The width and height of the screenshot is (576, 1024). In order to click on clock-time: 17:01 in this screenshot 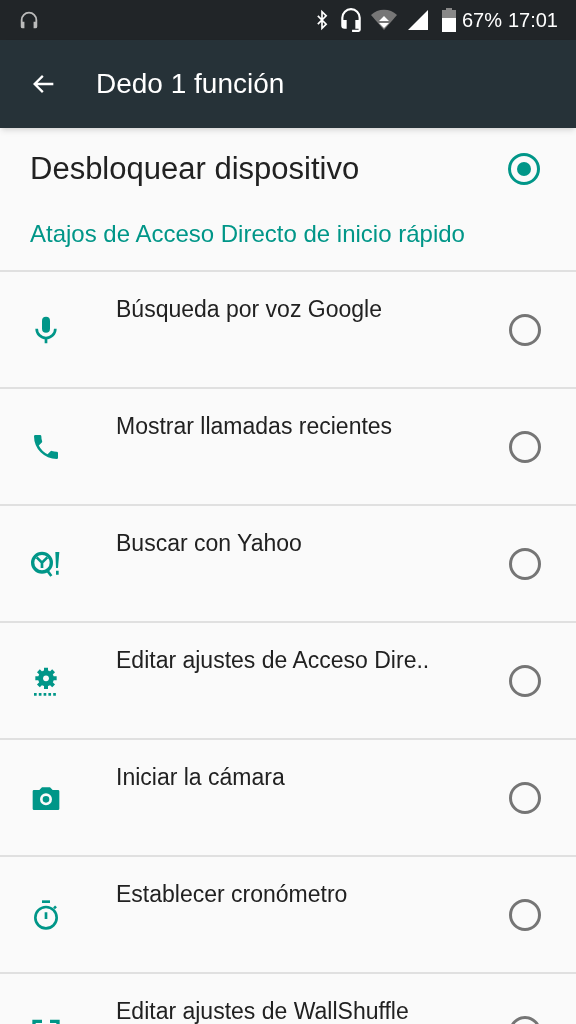, I will do `click(532, 20)`.